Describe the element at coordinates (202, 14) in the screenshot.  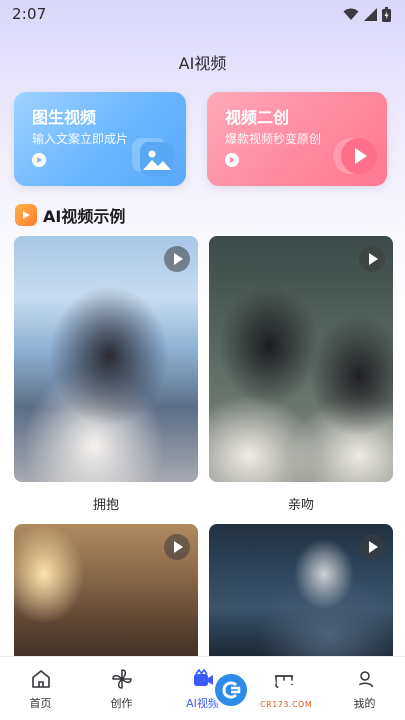
I see `status-bar: 2:07` at that location.